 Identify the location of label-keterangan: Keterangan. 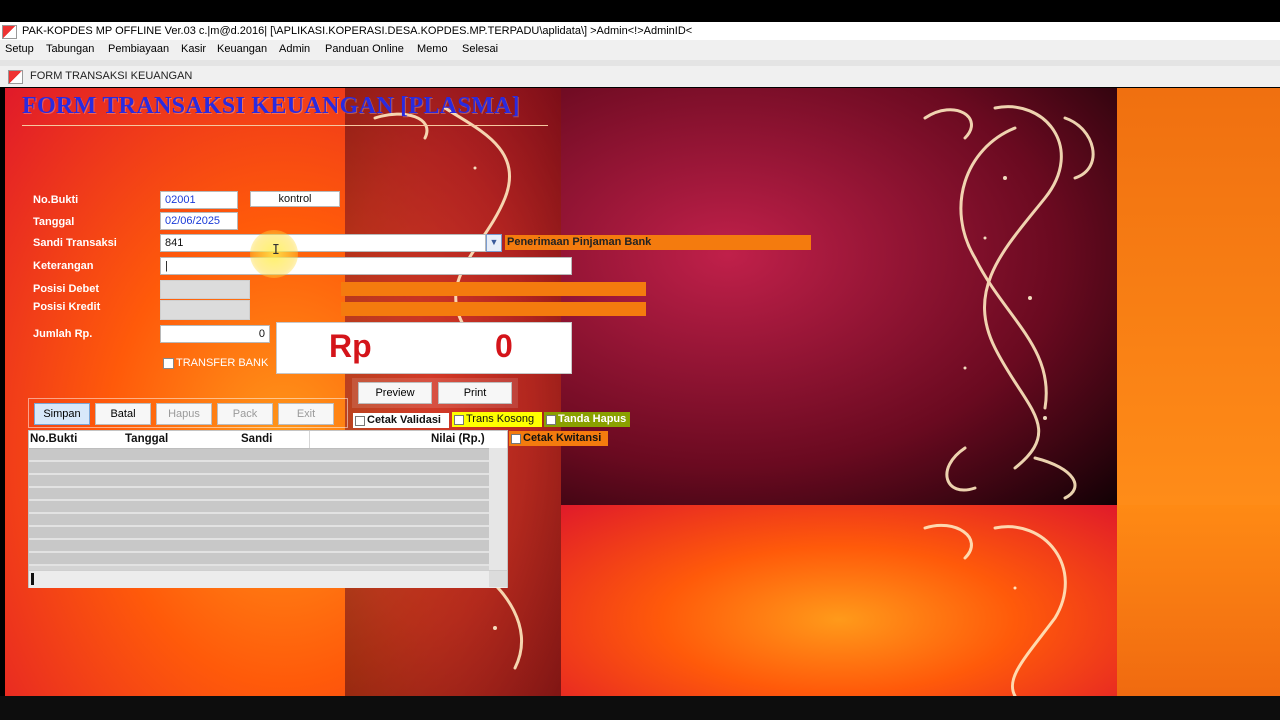
(63, 266).